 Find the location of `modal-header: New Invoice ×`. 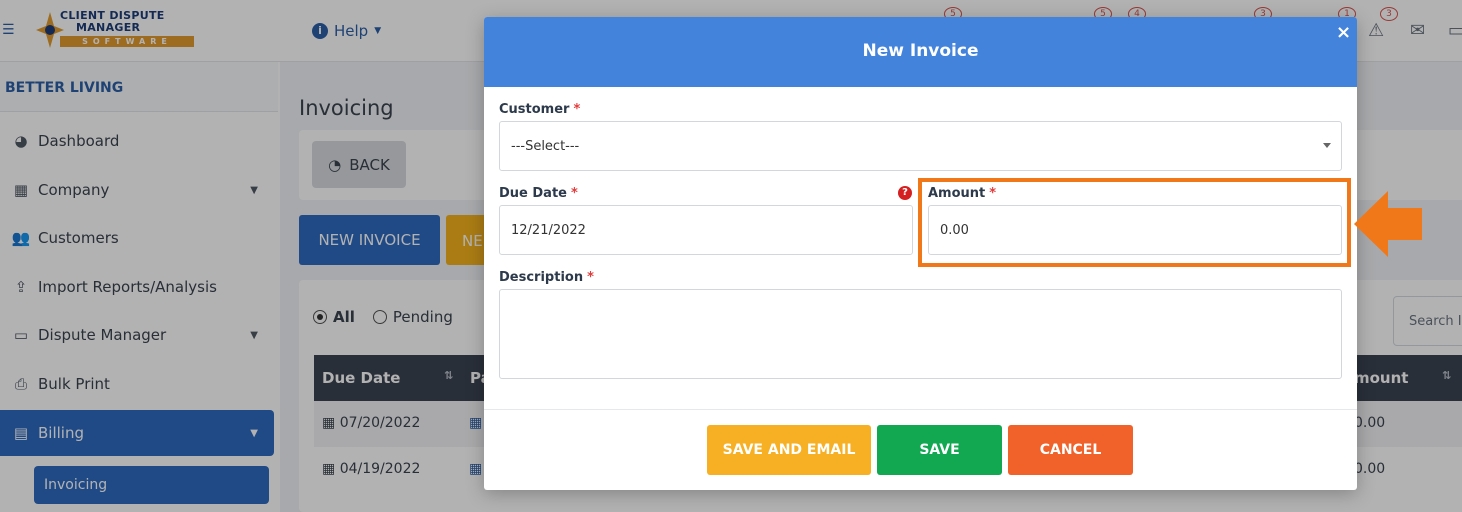

modal-header: New Invoice × is located at coordinates (920, 52).